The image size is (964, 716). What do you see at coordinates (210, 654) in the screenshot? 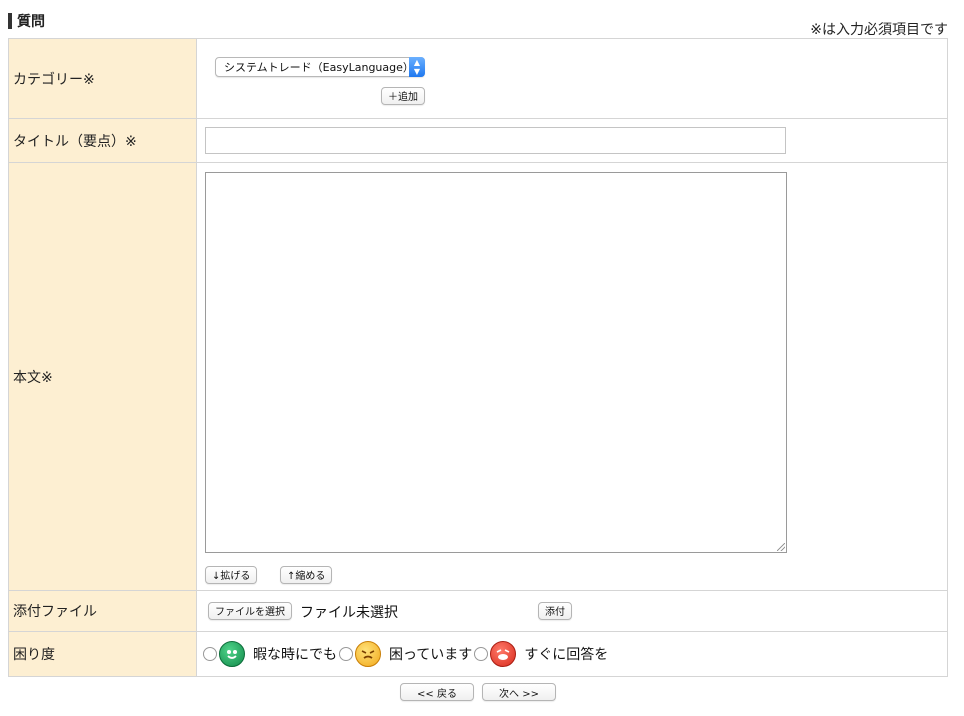
I see `urgency-radio-low` at bounding box center [210, 654].